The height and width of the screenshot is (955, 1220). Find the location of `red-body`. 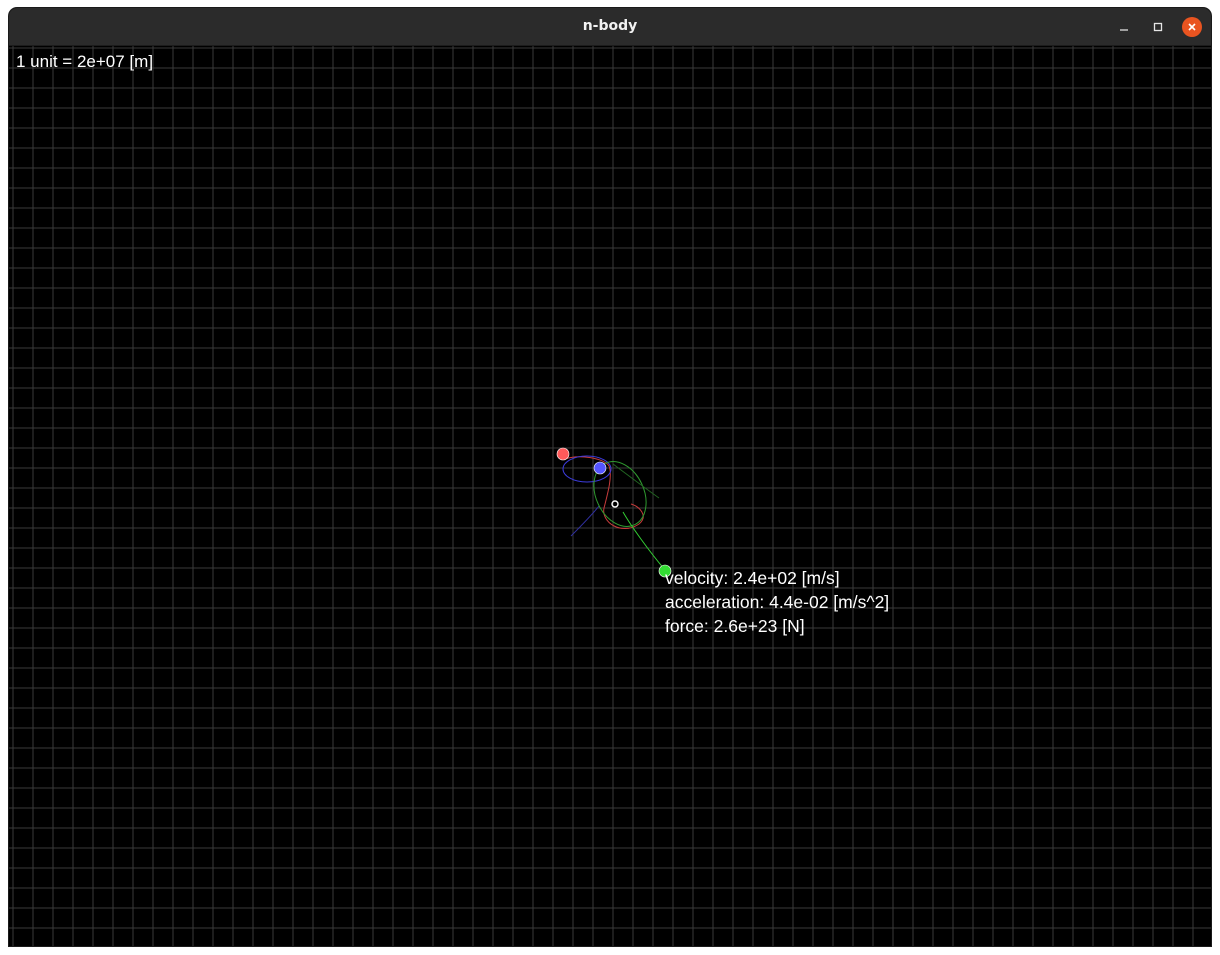

red-body is located at coordinates (563, 454).